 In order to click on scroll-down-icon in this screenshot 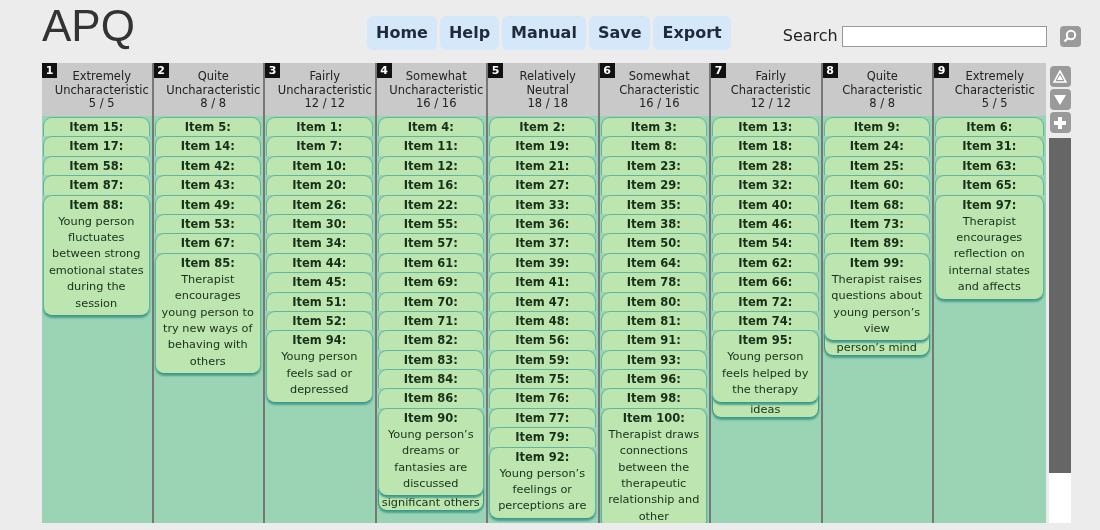, I will do `click(1060, 99)`.